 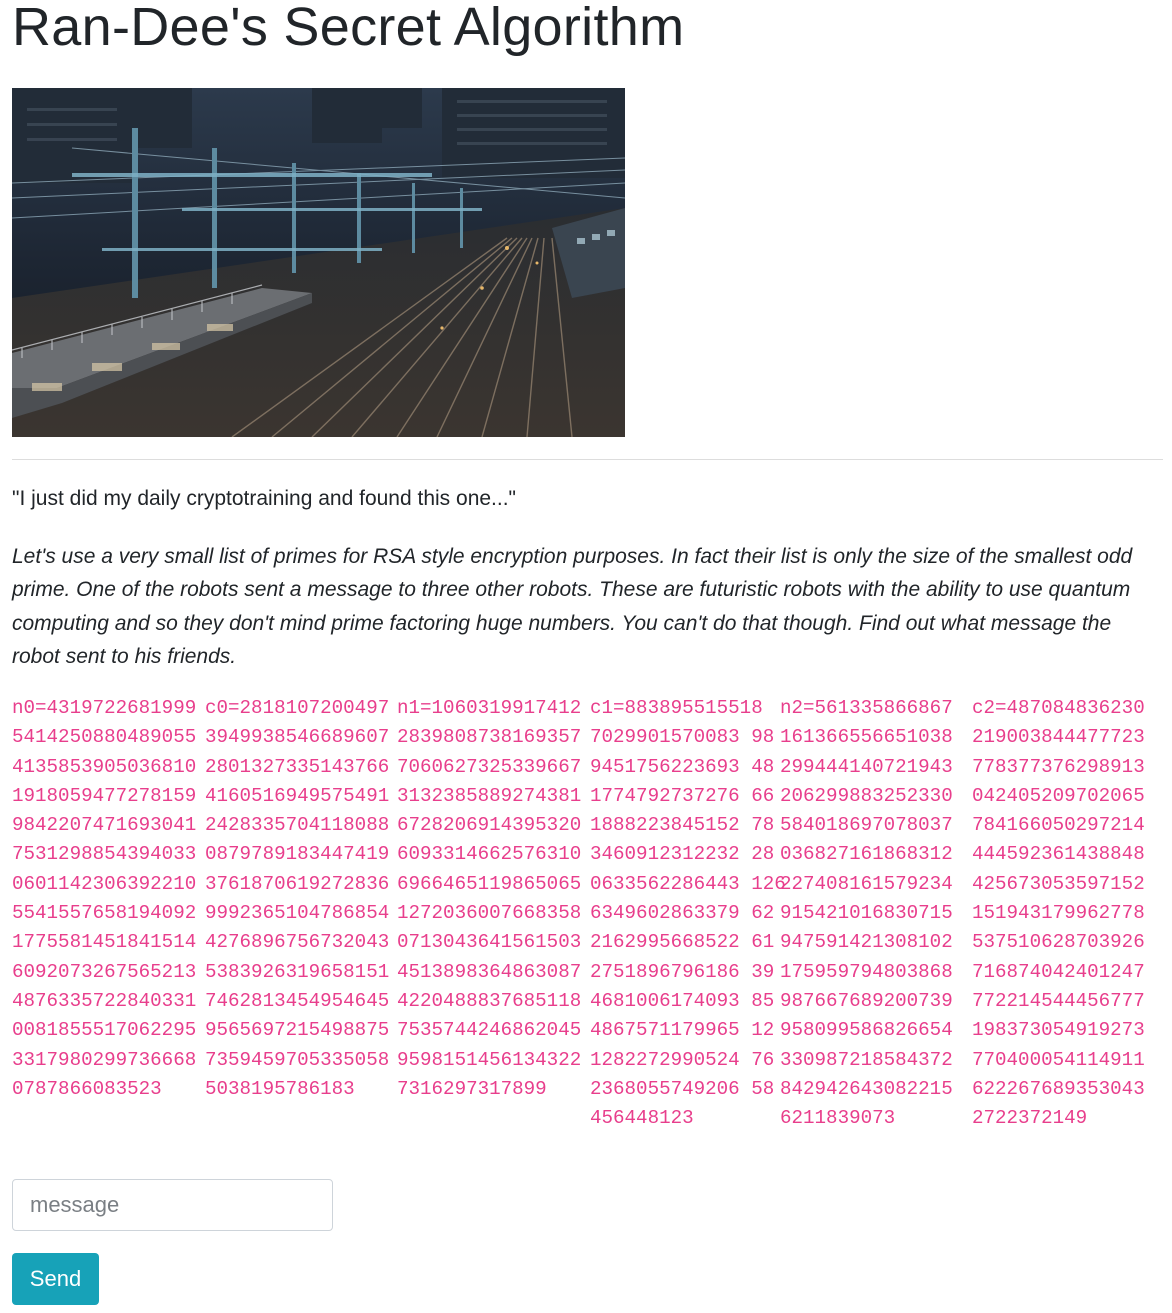 What do you see at coordinates (682, 1030) in the screenshot?
I see `ciphertext-line: 4867571179965 12` at bounding box center [682, 1030].